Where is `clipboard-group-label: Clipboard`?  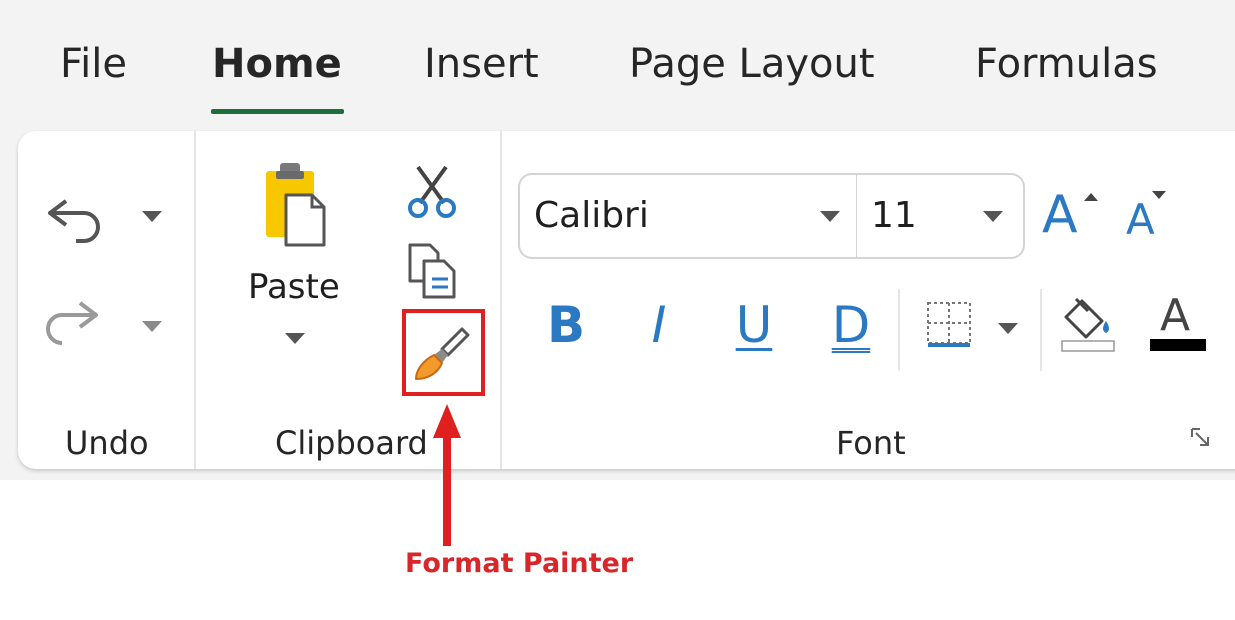
clipboard-group-label: Clipboard is located at coordinates (351, 443).